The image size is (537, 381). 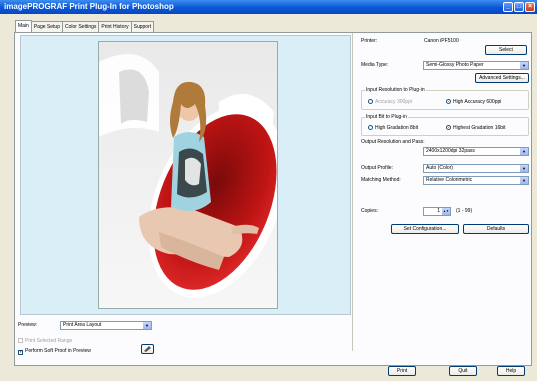 What do you see at coordinates (479, 128) in the screenshot?
I see `radio-16bit-label: Highest Gradation 16bit` at bounding box center [479, 128].